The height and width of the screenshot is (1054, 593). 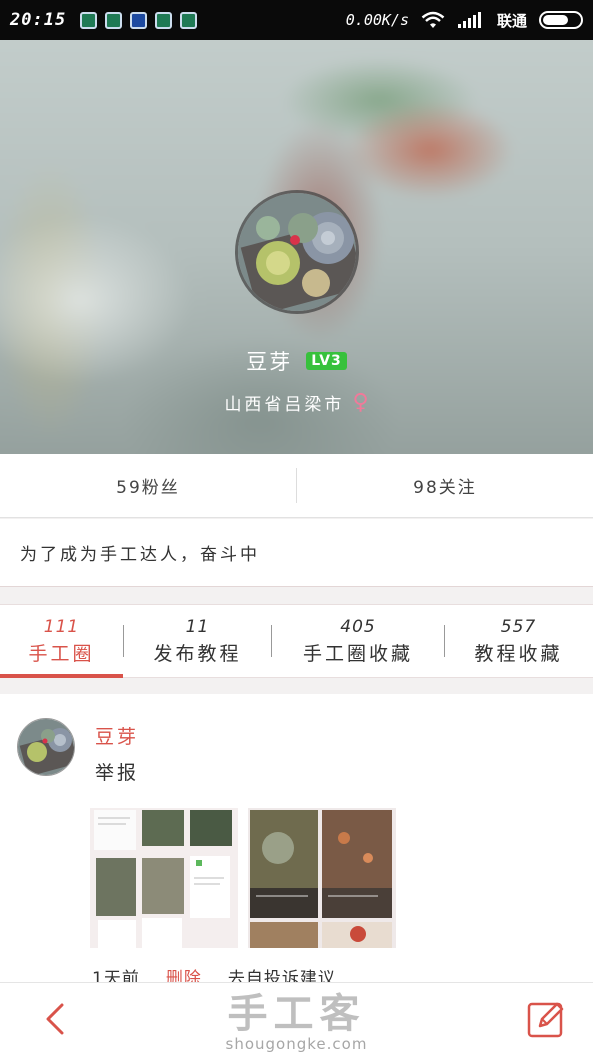 I want to click on profile-tabs: 111 手工圈 11 发布教程 405 手工圈收藏 557 教程收藏, so click(x=296, y=641).